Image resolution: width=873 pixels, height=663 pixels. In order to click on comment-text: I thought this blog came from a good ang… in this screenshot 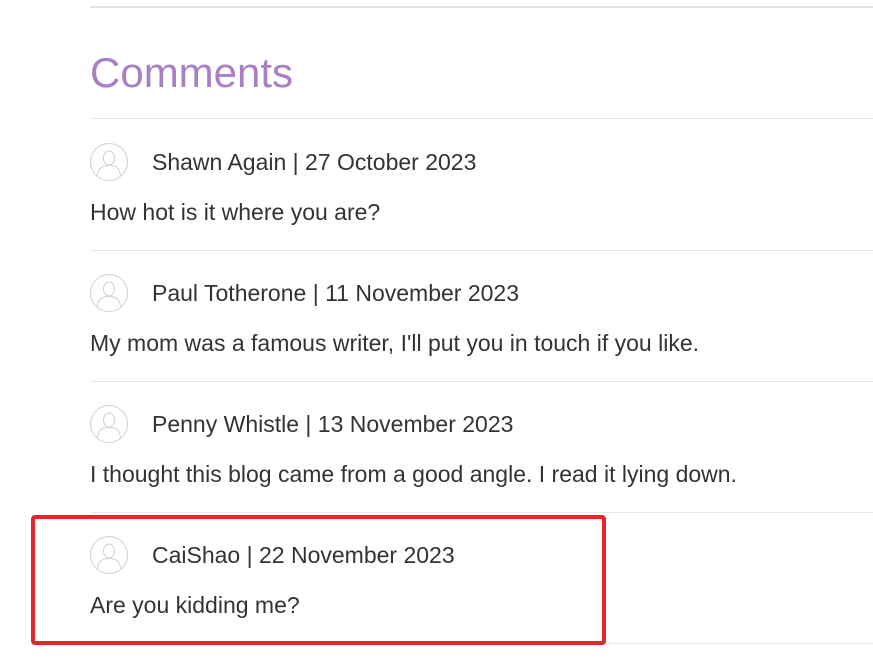, I will do `click(413, 474)`.